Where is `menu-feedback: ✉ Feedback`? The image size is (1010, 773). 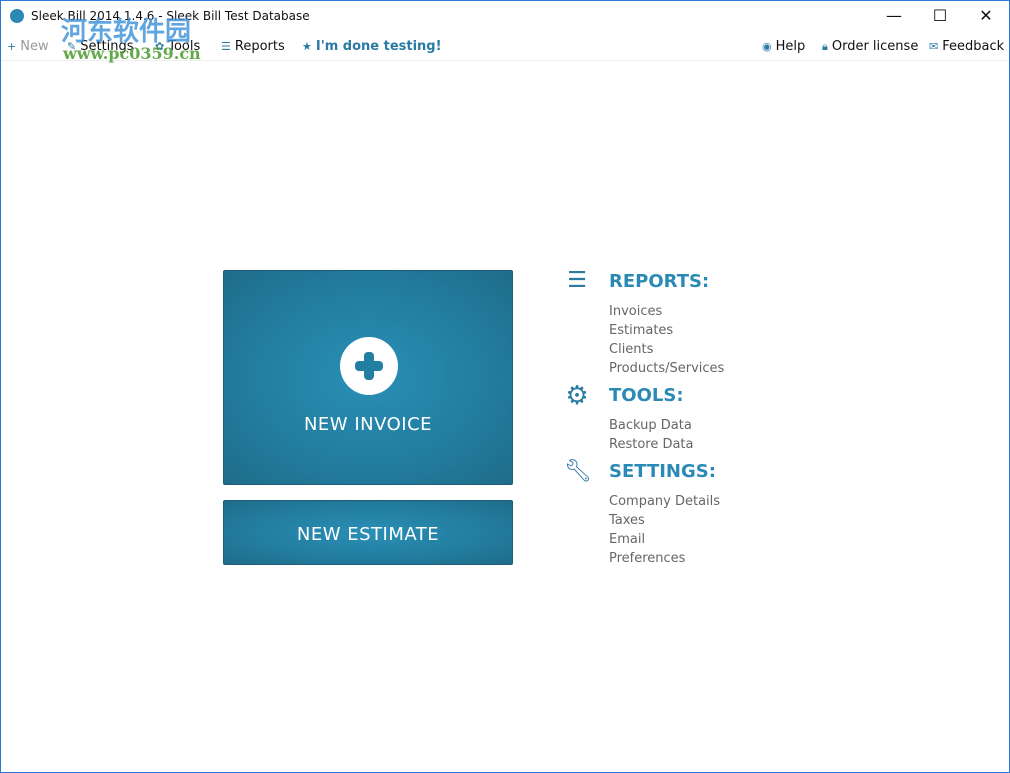 menu-feedback: ✉ Feedback is located at coordinates (966, 46).